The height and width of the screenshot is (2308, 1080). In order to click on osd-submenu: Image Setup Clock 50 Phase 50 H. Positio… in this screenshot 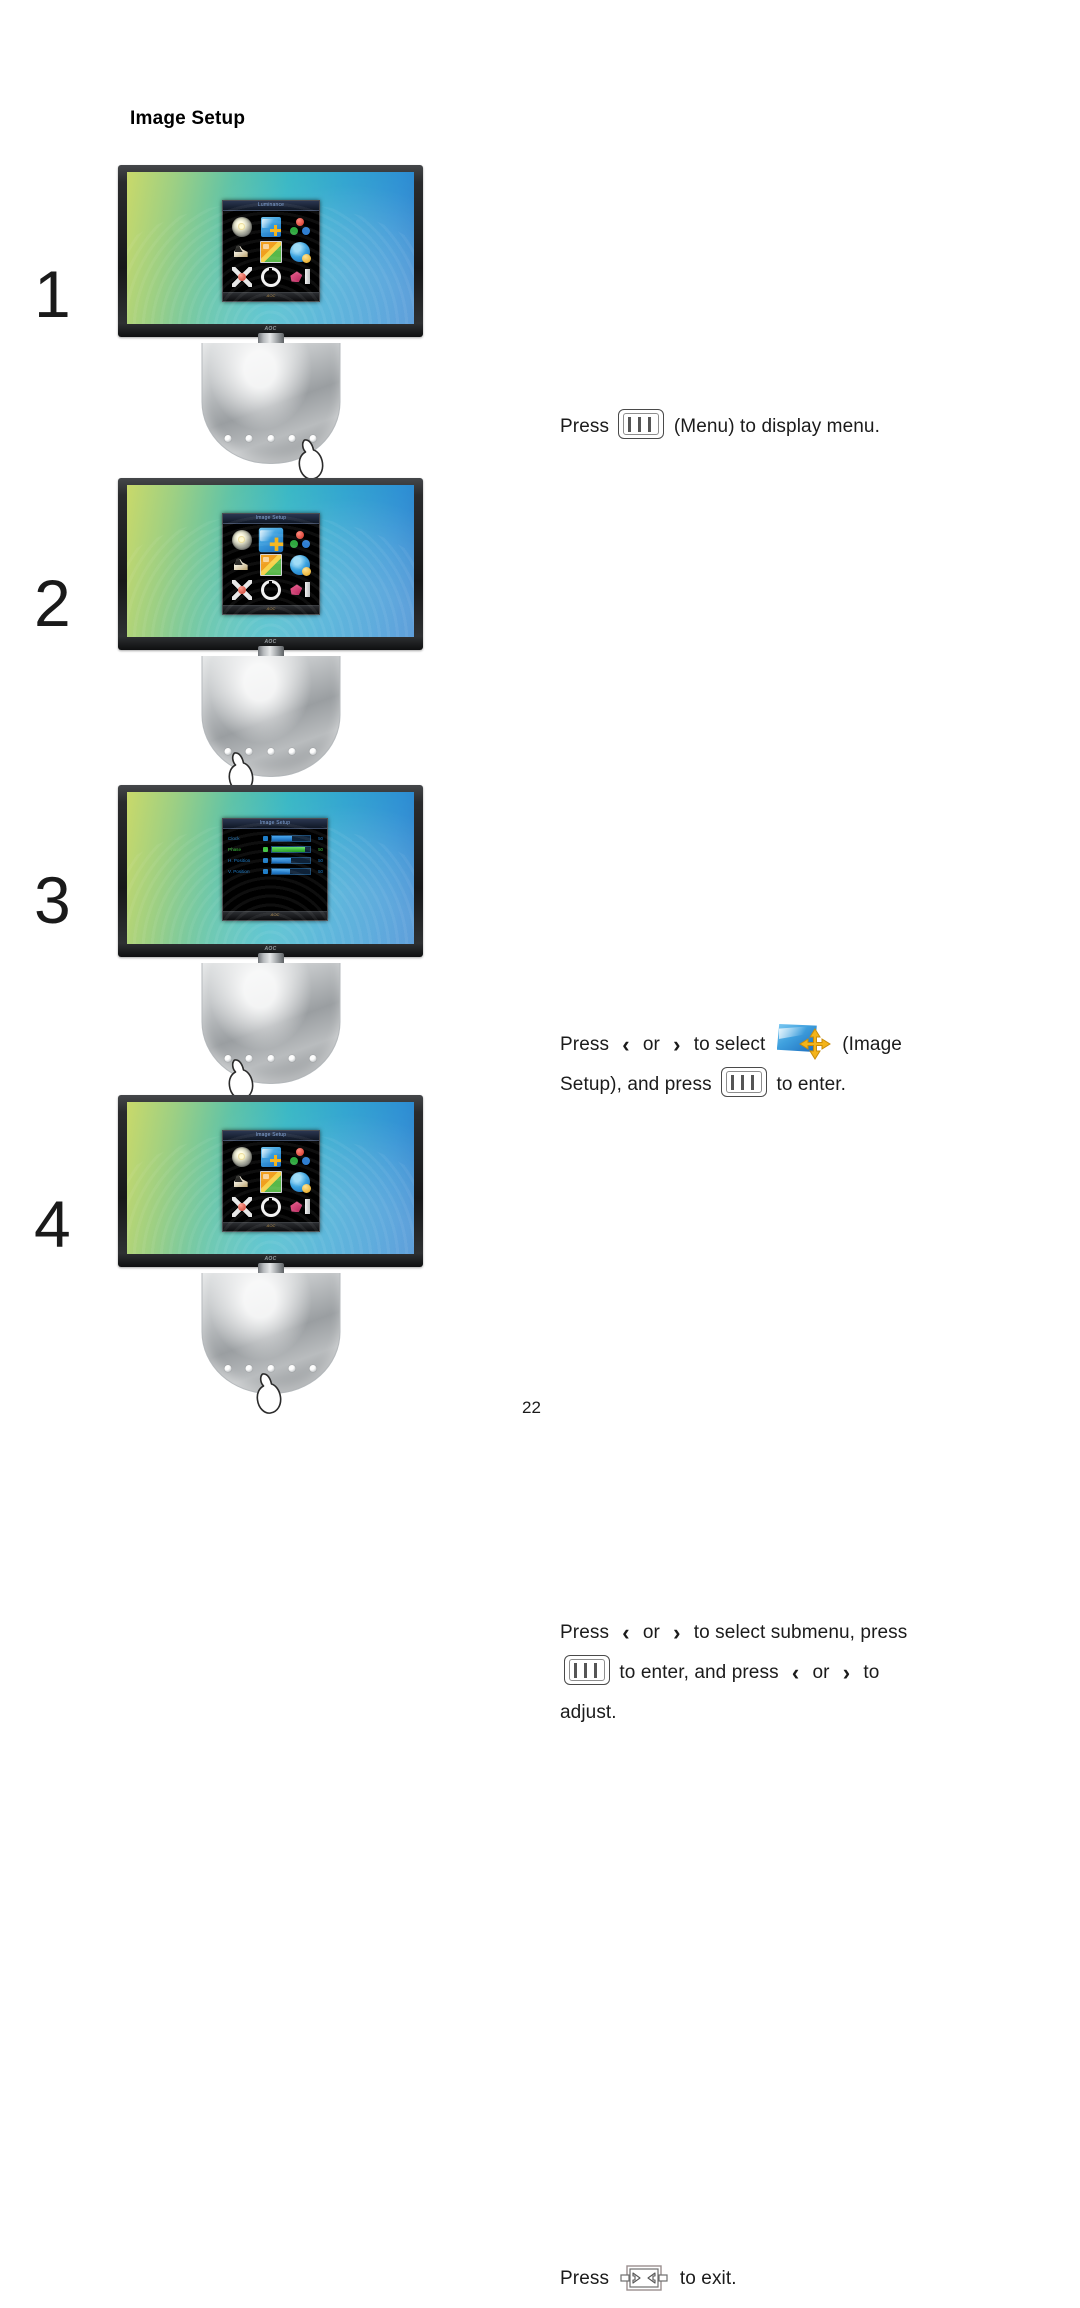, I will do `click(275, 869)`.